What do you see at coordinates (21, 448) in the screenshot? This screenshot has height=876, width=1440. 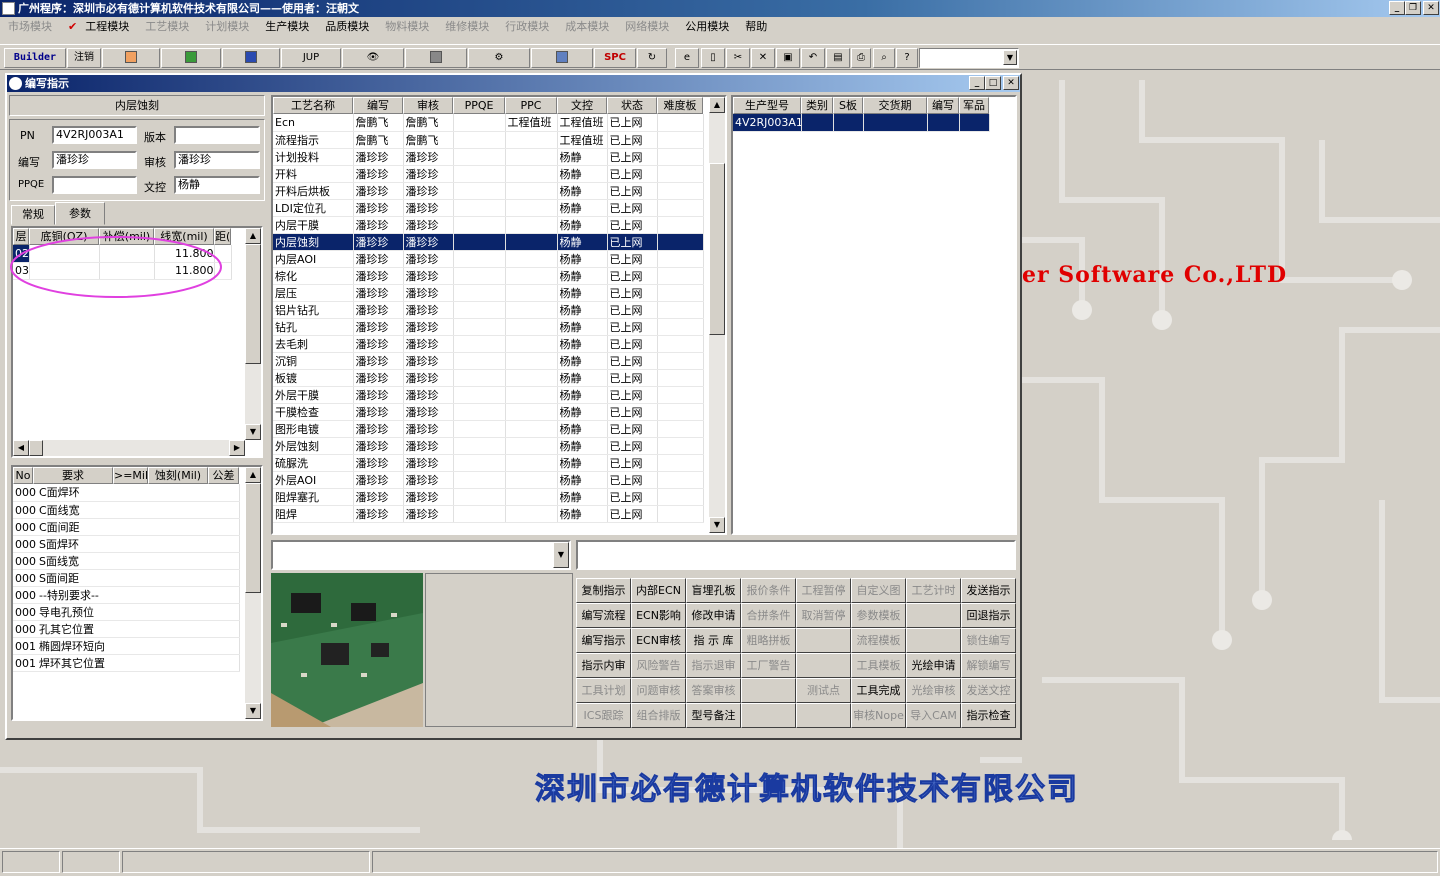 I see `scroll-left-icon: ◀` at bounding box center [21, 448].